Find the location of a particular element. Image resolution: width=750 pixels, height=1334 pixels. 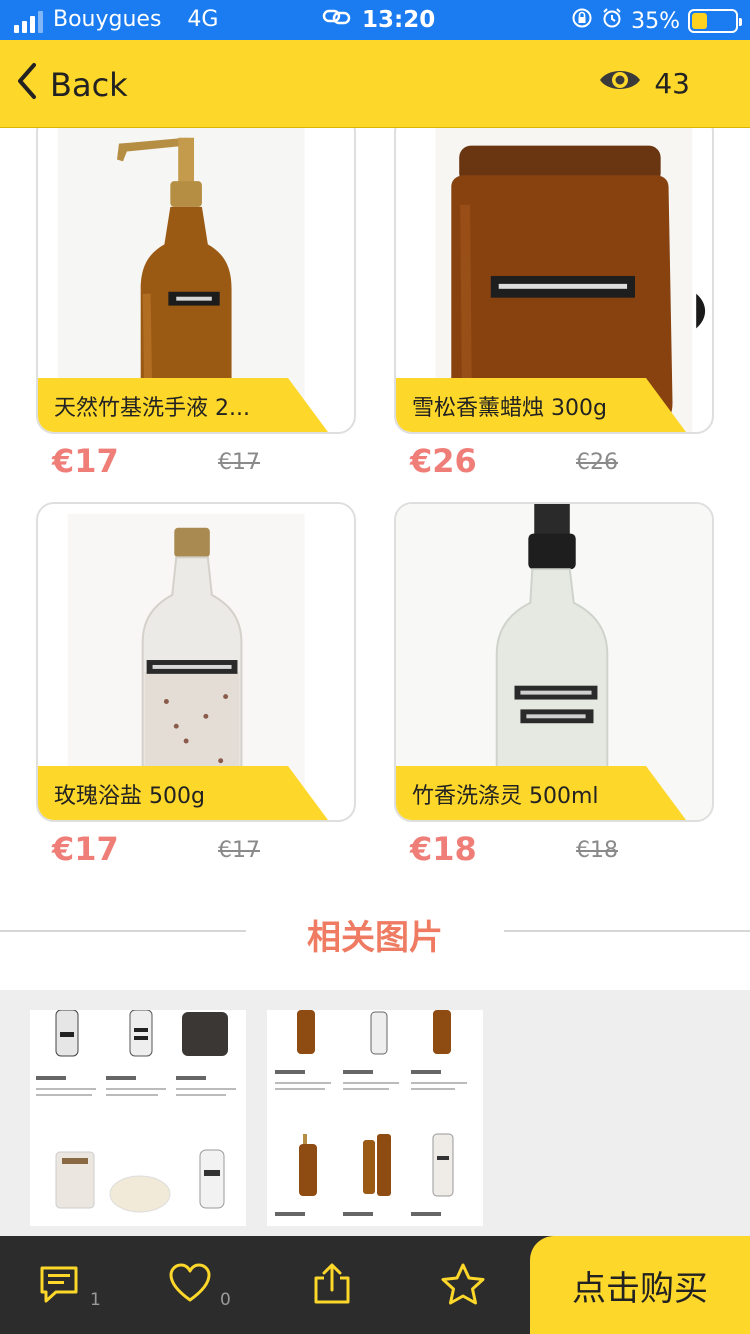

share-button is located at coordinates (332, 1286).